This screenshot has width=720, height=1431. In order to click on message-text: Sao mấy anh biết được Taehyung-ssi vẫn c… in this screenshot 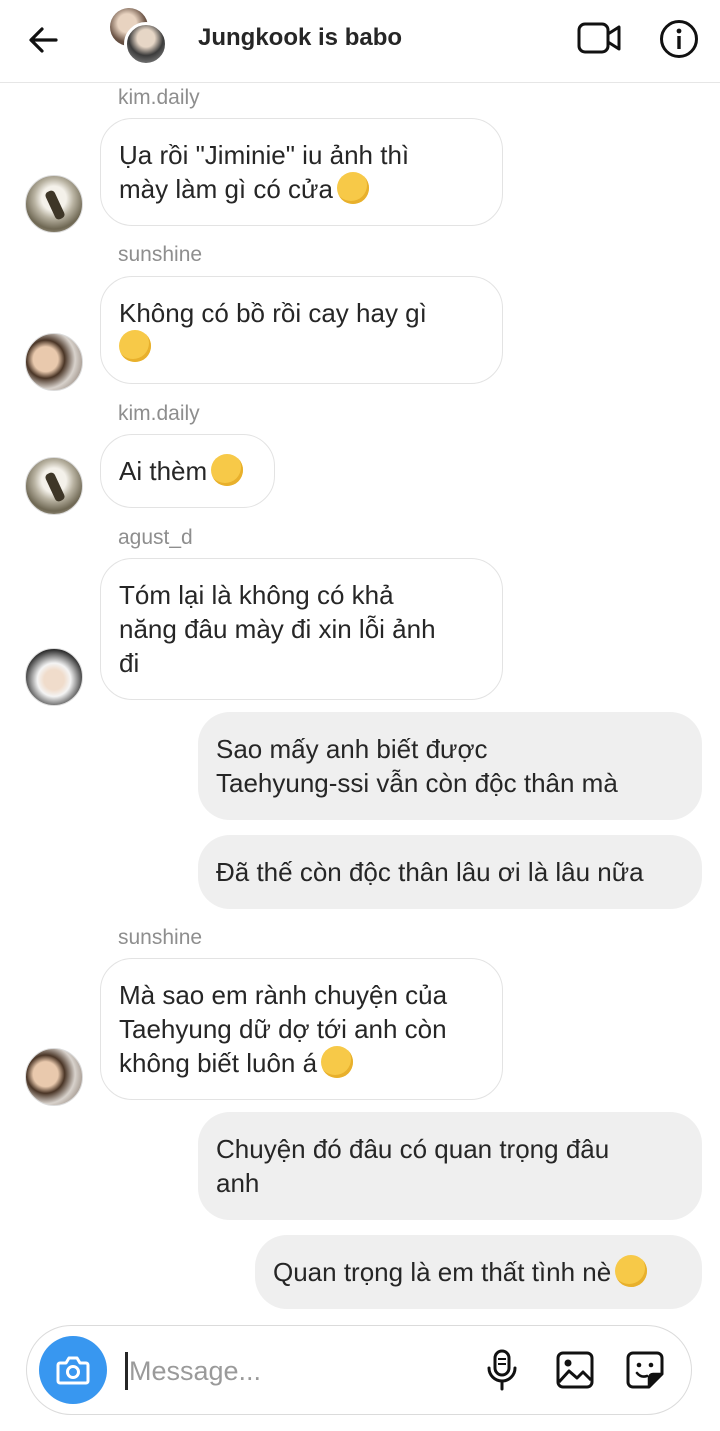, I will do `click(417, 766)`.